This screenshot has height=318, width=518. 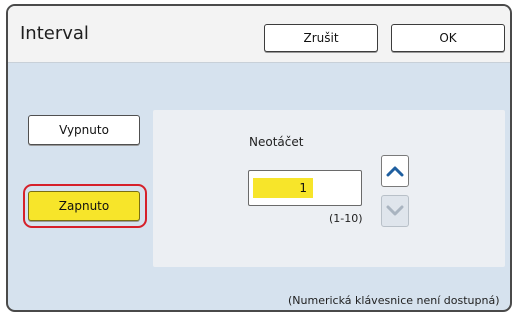 What do you see at coordinates (84, 130) in the screenshot?
I see `off-option-button: Vypnuto` at bounding box center [84, 130].